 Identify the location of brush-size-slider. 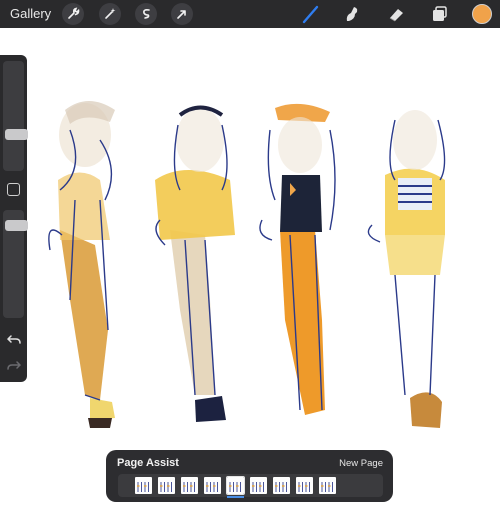
(15, 116).